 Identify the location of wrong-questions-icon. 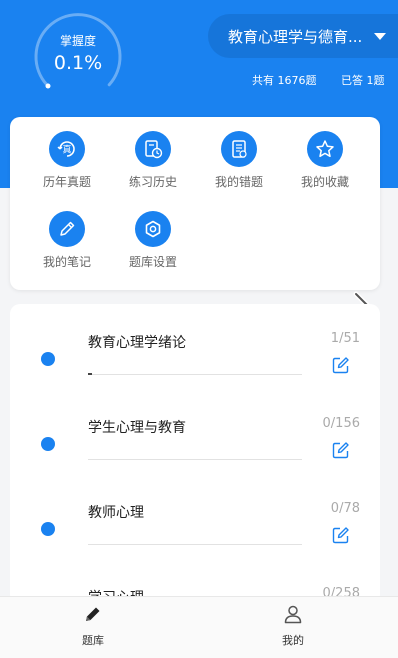
(239, 149).